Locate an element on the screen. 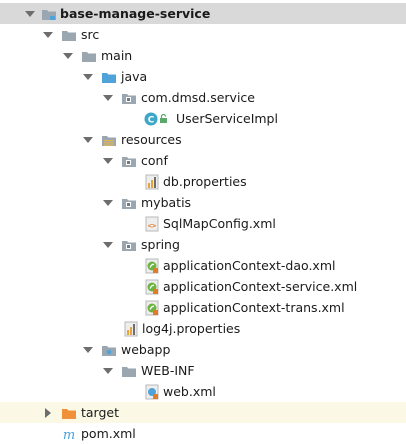 Image resolution: width=406 pixels, height=444 pixels. tree-row-ctx-dao: applicationContext-dao.xml is located at coordinates (203, 265).